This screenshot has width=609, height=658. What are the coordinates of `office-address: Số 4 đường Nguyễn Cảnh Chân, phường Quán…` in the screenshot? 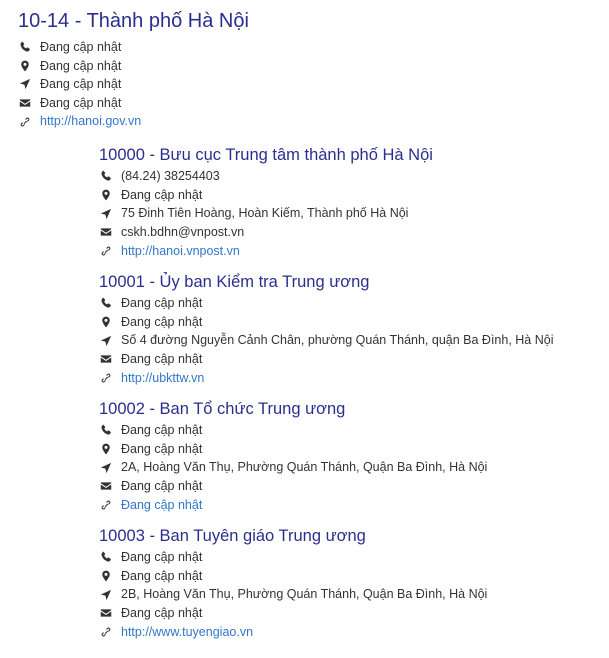 It's located at (337, 340).